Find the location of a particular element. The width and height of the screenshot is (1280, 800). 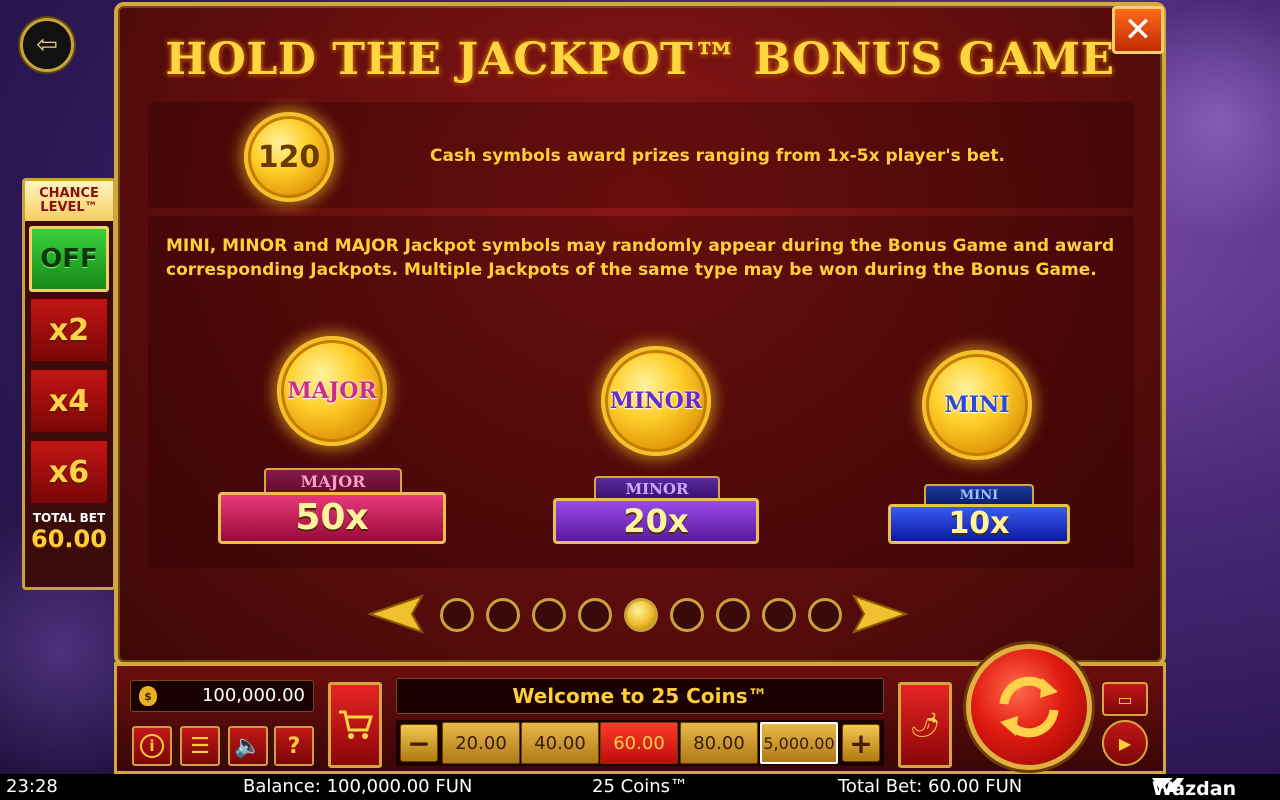

exit-icon: ⇦ is located at coordinates (47, 45).